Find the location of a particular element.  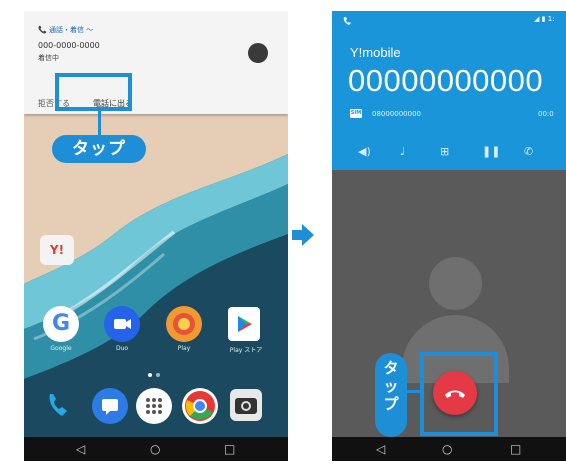

play-store-icon is located at coordinates (244, 324).